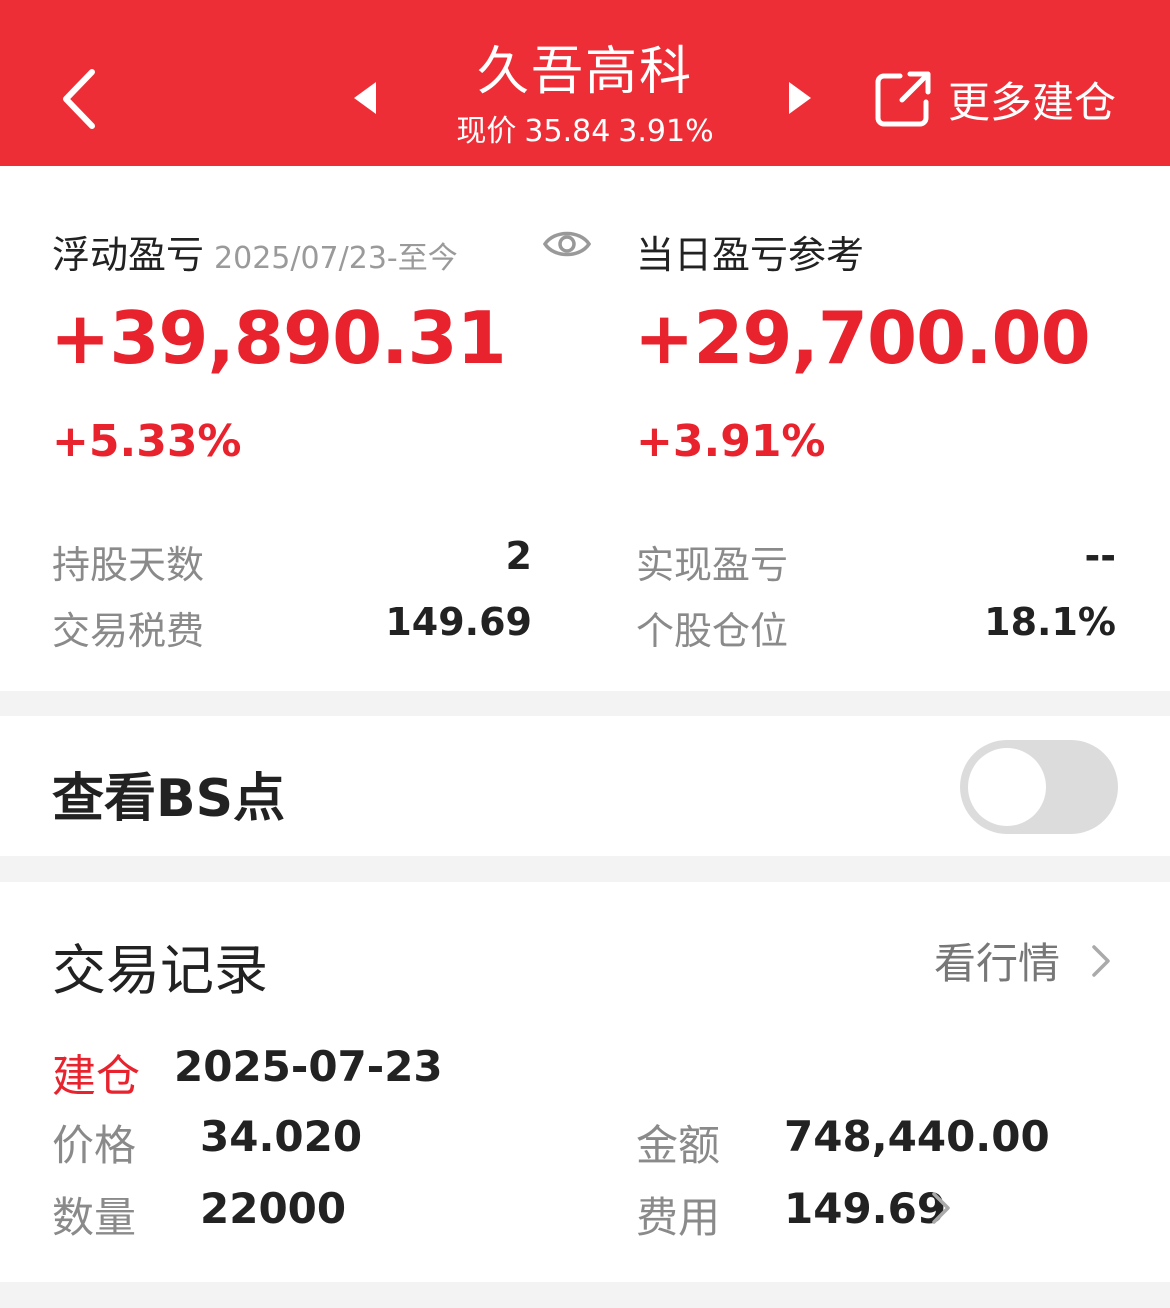 The height and width of the screenshot is (1308, 1170). I want to click on hold-days-row: 持股天数 2, so click(292, 561).